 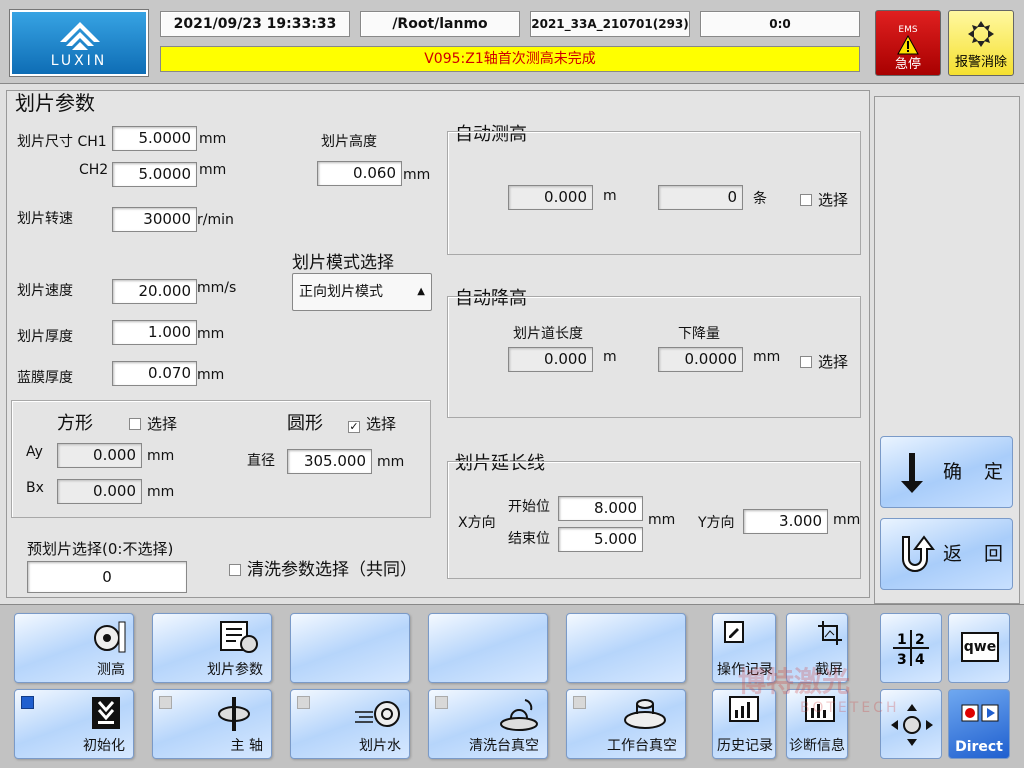 What do you see at coordinates (154, 332) in the screenshot?
I see `thickness-input: 1.000` at bounding box center [154, 332].